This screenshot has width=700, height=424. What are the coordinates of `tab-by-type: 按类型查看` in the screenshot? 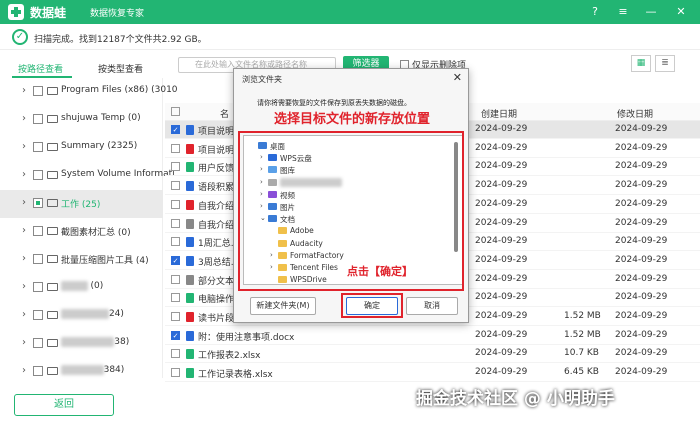 It's located at (120, 68).